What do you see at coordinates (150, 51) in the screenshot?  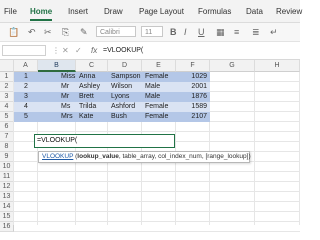 I see `formula-bar: ⋮ ✕ ✓ fx =VLOOKUP(` at bounding box center [150, 51].